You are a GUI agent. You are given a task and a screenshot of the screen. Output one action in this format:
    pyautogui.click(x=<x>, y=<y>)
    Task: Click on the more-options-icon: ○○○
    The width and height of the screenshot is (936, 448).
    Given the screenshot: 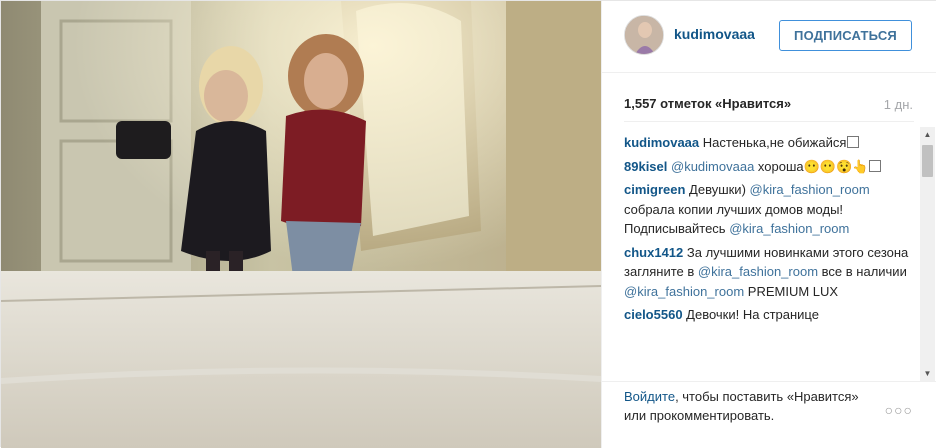 What is the action you would take?
    pyautogui.click(x=899, y=410)
    